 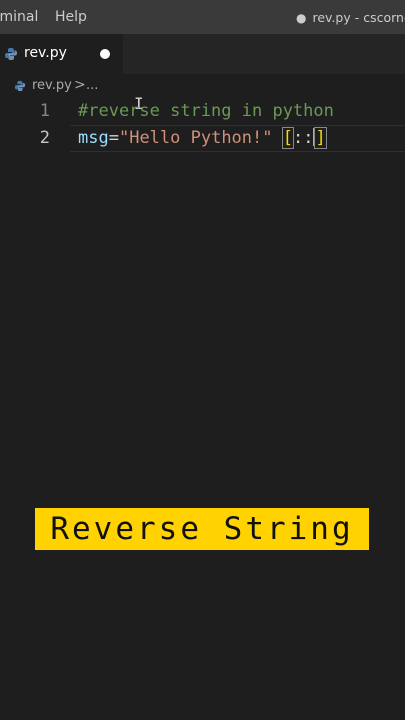 I want to click on window-title: ● rev.py - cscorner, so click(x=350, y=17).